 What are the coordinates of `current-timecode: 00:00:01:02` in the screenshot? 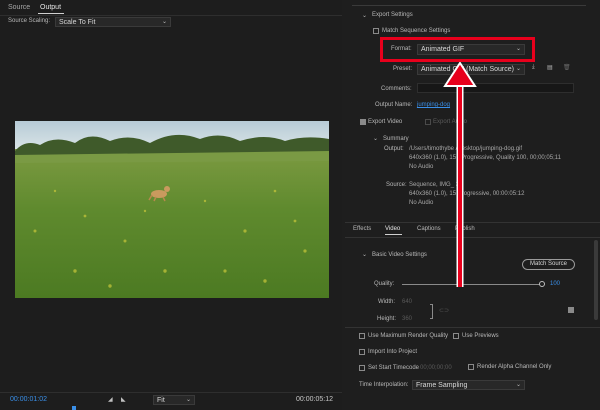 It's located at (28, 399).